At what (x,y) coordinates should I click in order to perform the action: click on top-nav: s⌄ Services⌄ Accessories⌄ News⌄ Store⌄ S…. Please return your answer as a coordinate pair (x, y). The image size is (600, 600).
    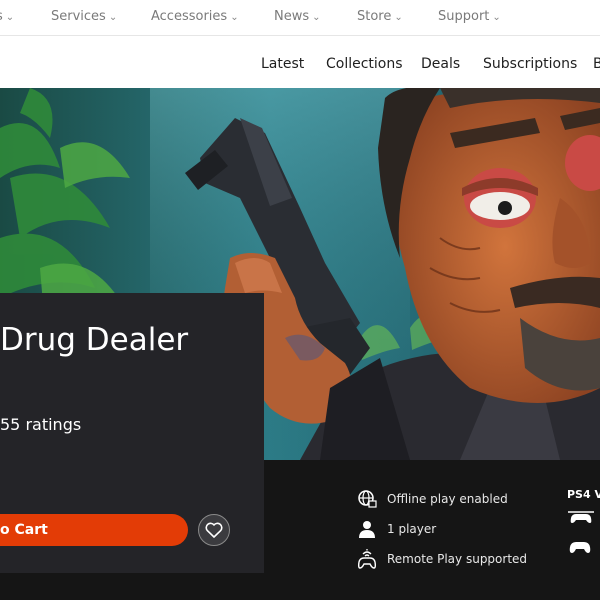
    Looking at the image, I should click on (300, 18).